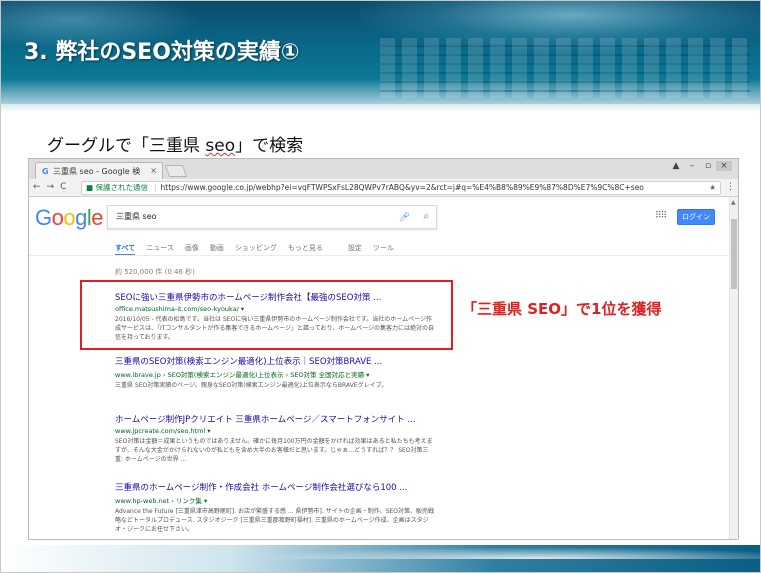  Describe the element at coordinates (692, 166) in the screenshot. I see `minimize-icon: –` at that location.